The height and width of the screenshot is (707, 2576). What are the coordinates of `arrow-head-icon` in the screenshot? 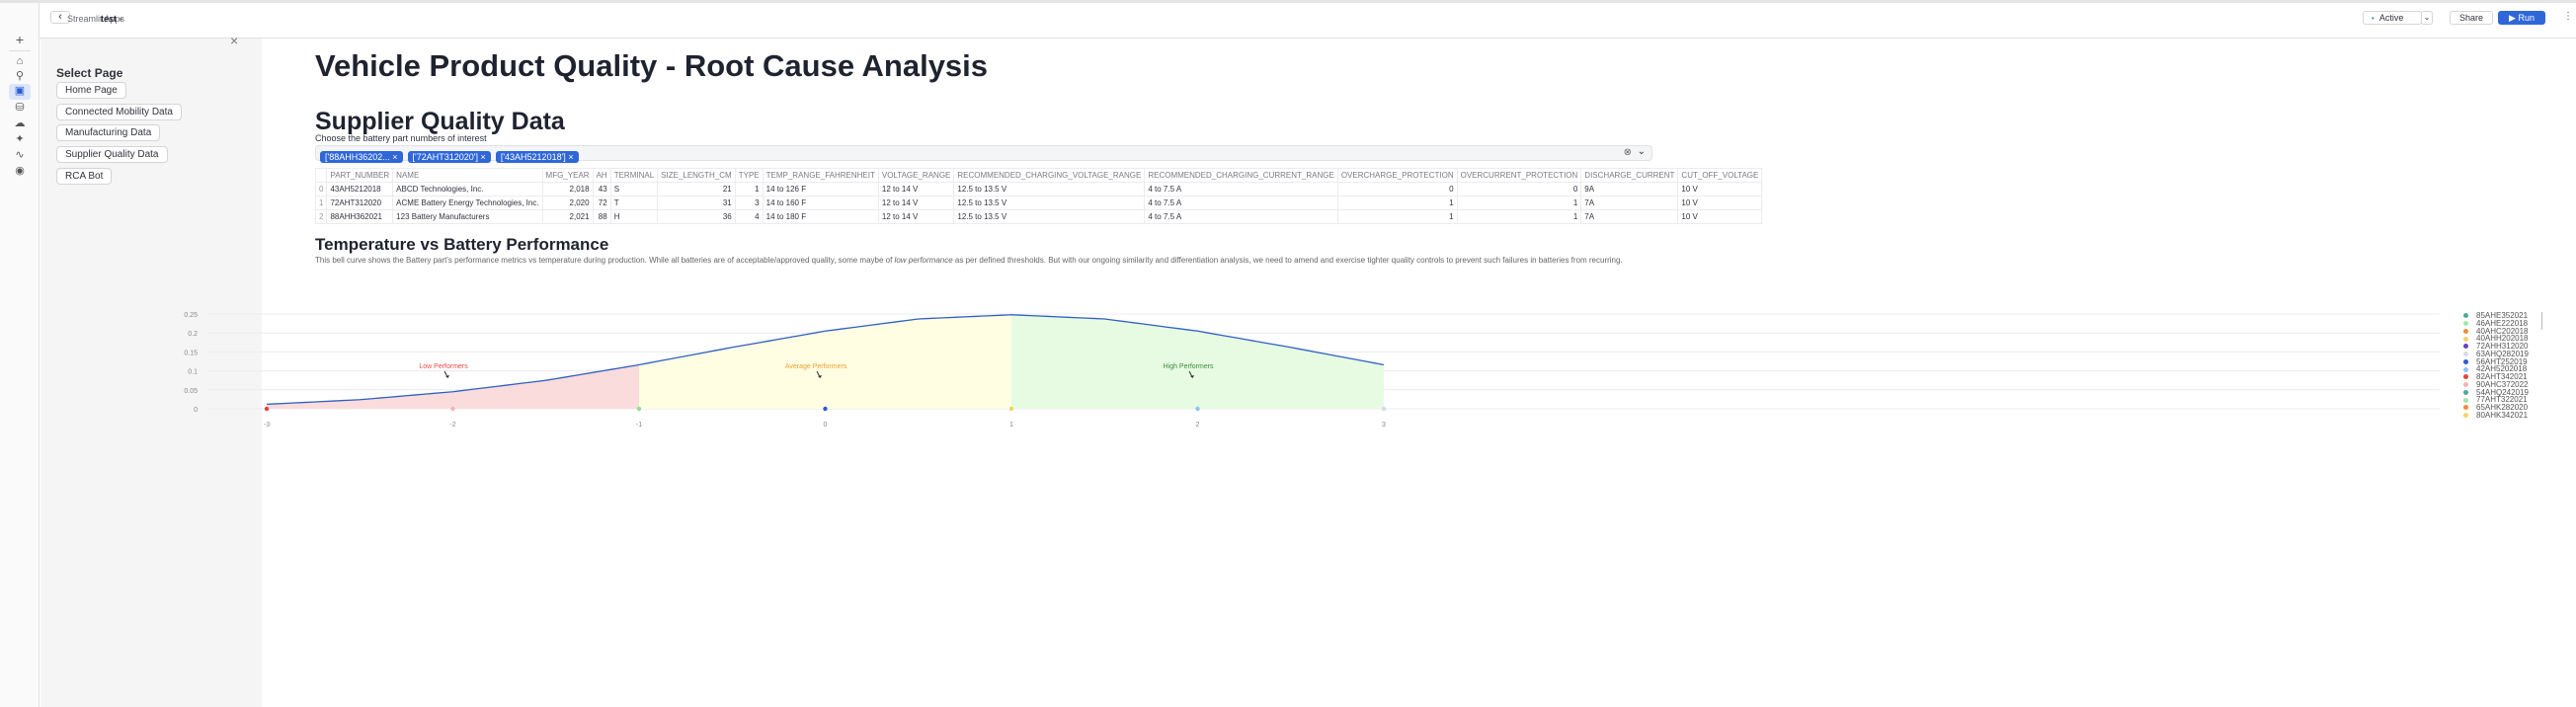 It's located at (447, 377).